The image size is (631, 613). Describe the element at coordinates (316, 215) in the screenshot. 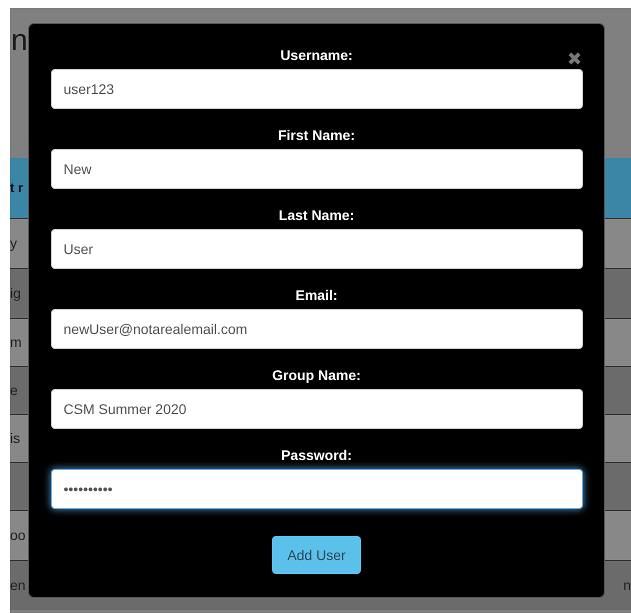

I see `field-label: Last Name:` at that location.